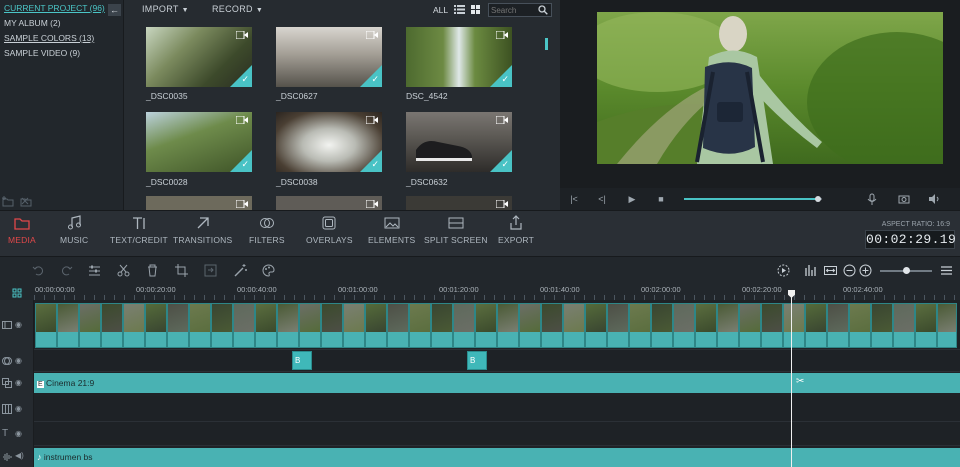 This screenshot has width=960, height=467. What do you see at coordinates (66, 270) in the screenshot?
I see `redo-icon` at bounding box center [66, 270].